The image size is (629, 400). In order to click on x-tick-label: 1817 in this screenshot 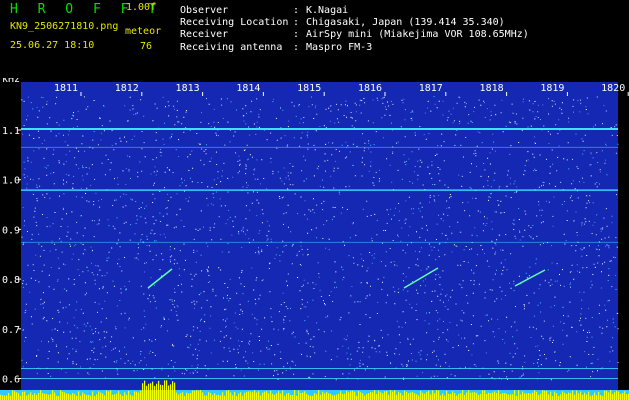, I will do `click(431, 88)`.